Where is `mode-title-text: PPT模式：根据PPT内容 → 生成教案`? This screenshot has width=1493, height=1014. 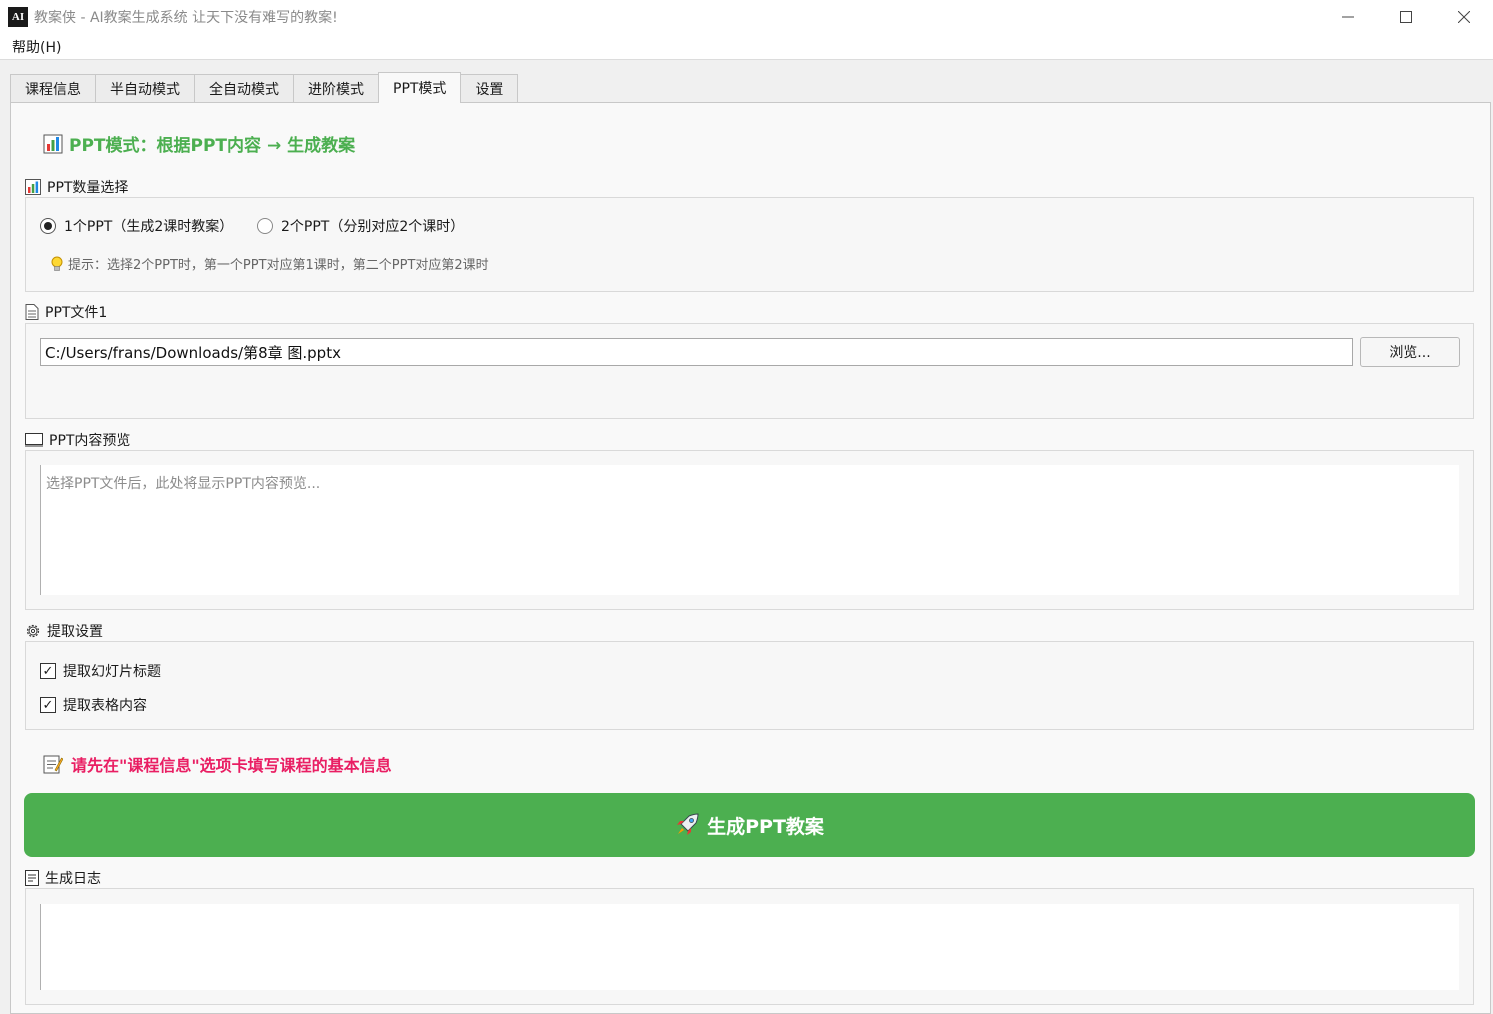
mode-title-text: PPT模式：根据PPT内容 → 生成教案 is located at coordinates (212, 146).